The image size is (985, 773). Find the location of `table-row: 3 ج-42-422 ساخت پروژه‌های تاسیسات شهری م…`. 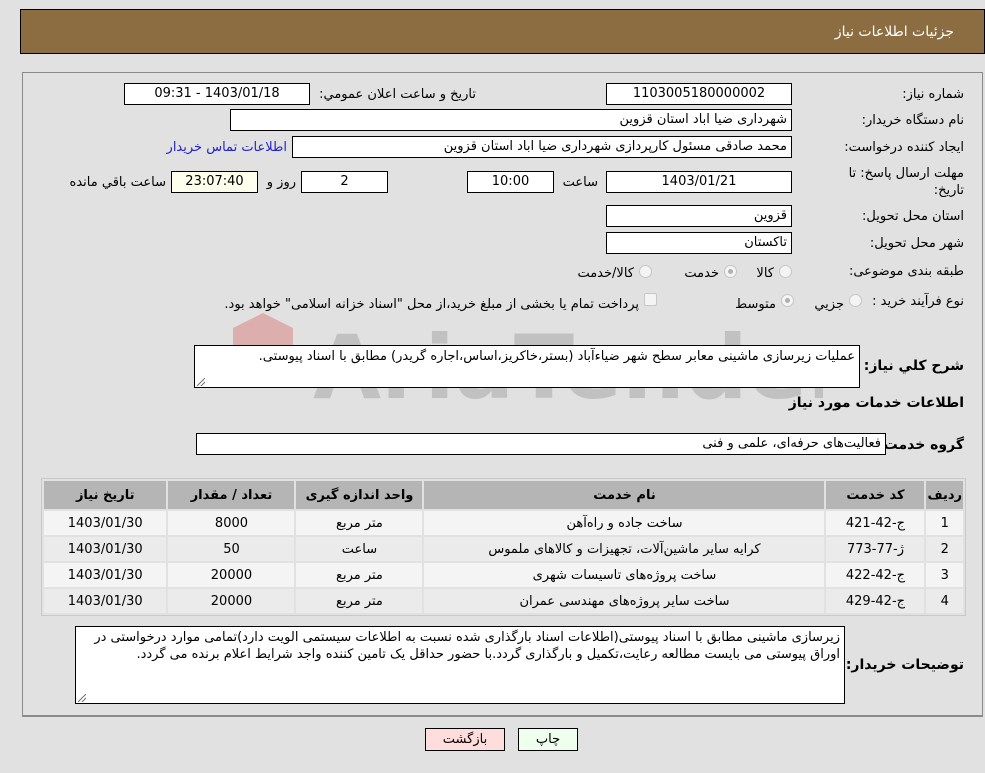

table-row: 3 ج-42-422 ساخت پروژه‌های تاسیسات شهری م… is located at coordinates (503, 575).